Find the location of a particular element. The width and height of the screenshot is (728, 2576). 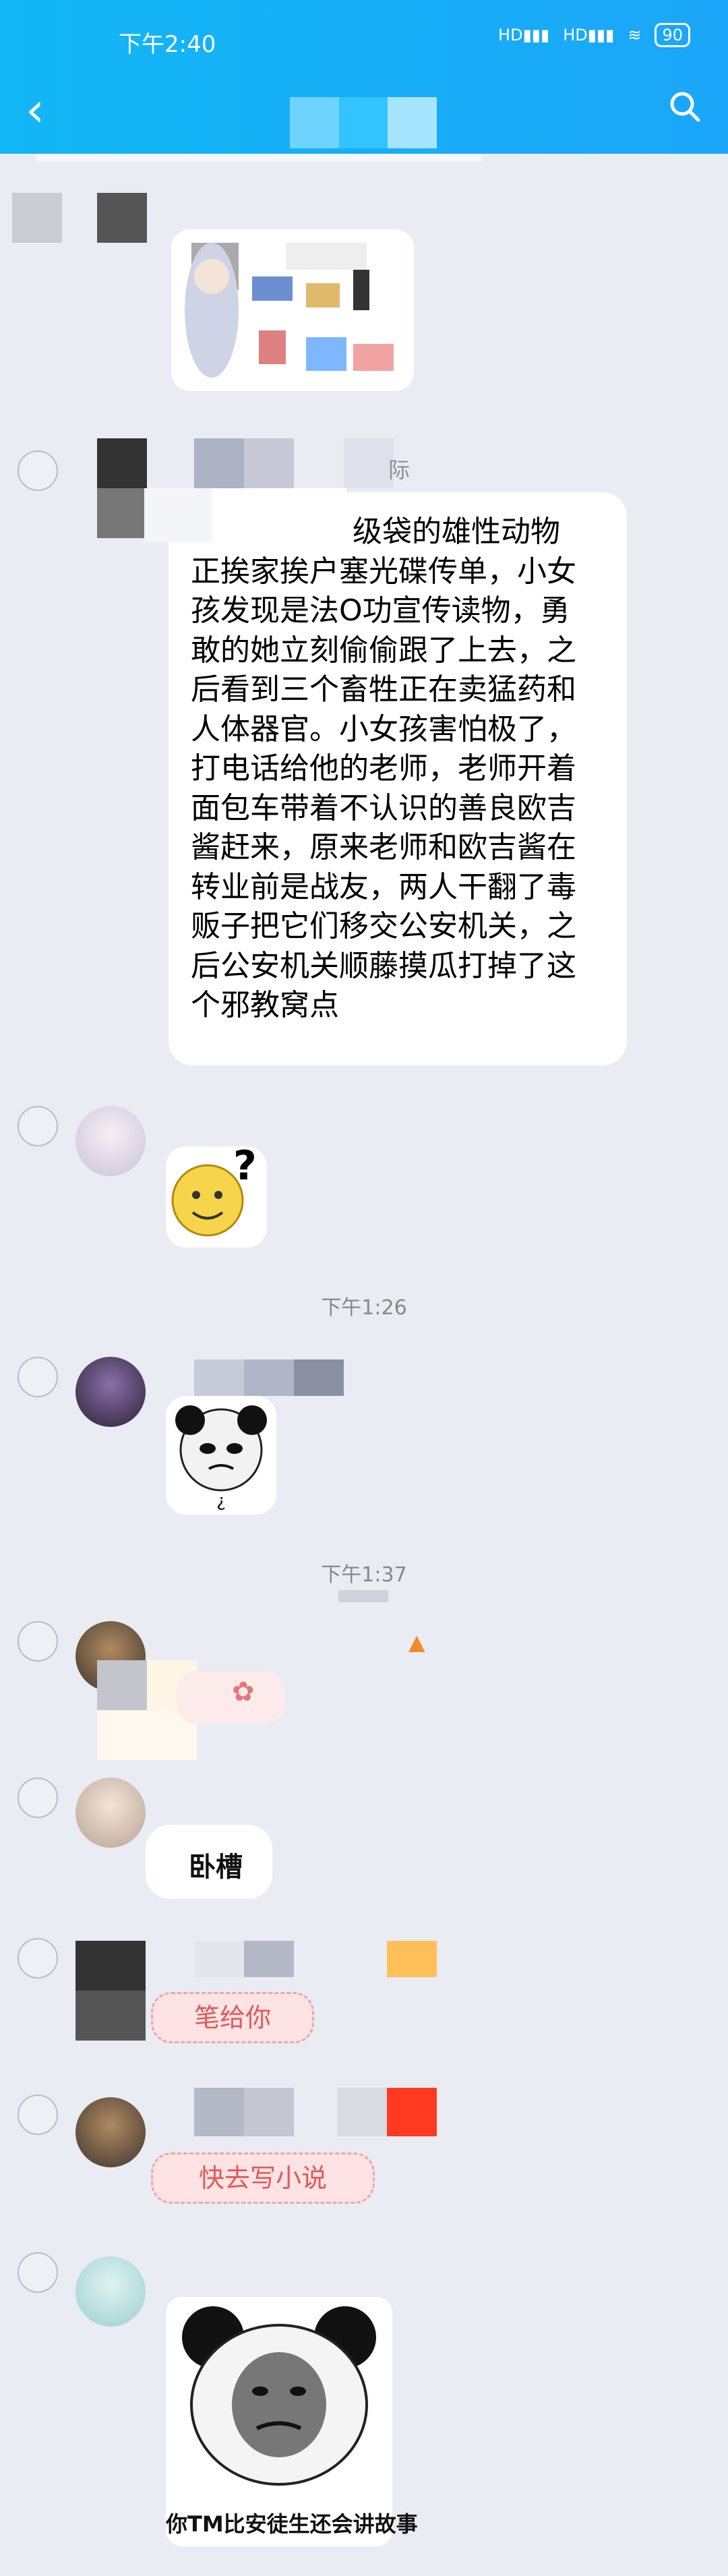

status-icons: HD▮▮▮ HD▮▮▮ ≋ 90 is located at coordinates (594, 35).